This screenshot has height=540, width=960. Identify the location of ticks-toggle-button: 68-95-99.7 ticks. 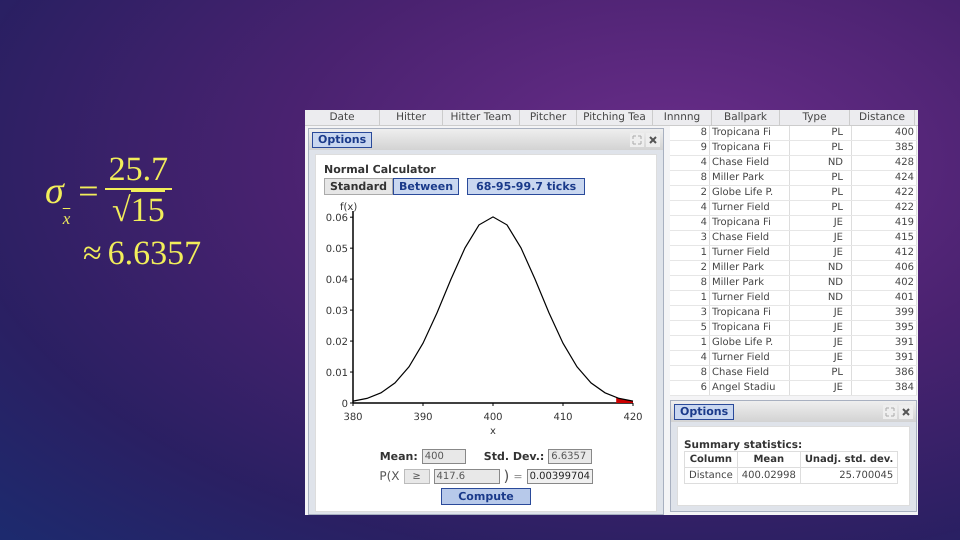
(526, 186).